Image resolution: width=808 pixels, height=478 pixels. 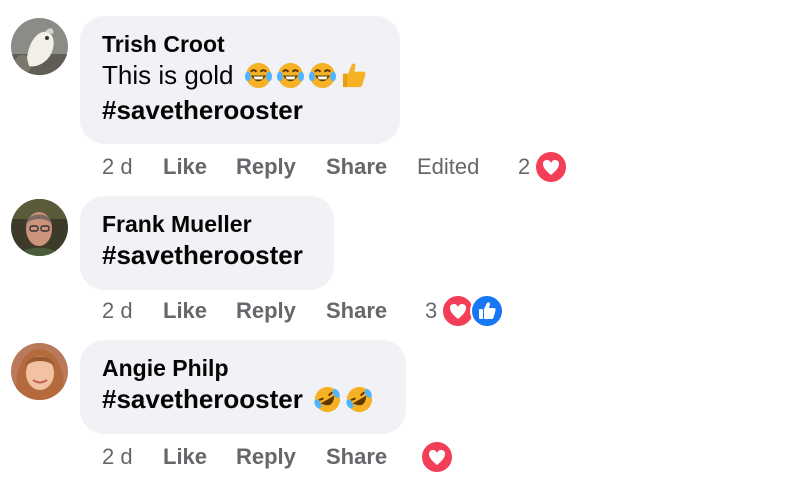 I want to click on reaction-summary: 3, so click(x=466, y=311).